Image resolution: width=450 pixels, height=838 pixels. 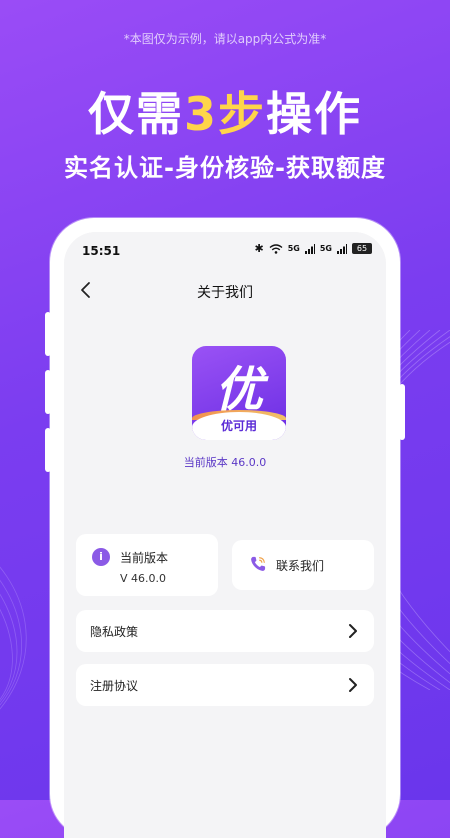 I want to click on promo-headline: 仅需3步操作, so click(x=225, y=111).